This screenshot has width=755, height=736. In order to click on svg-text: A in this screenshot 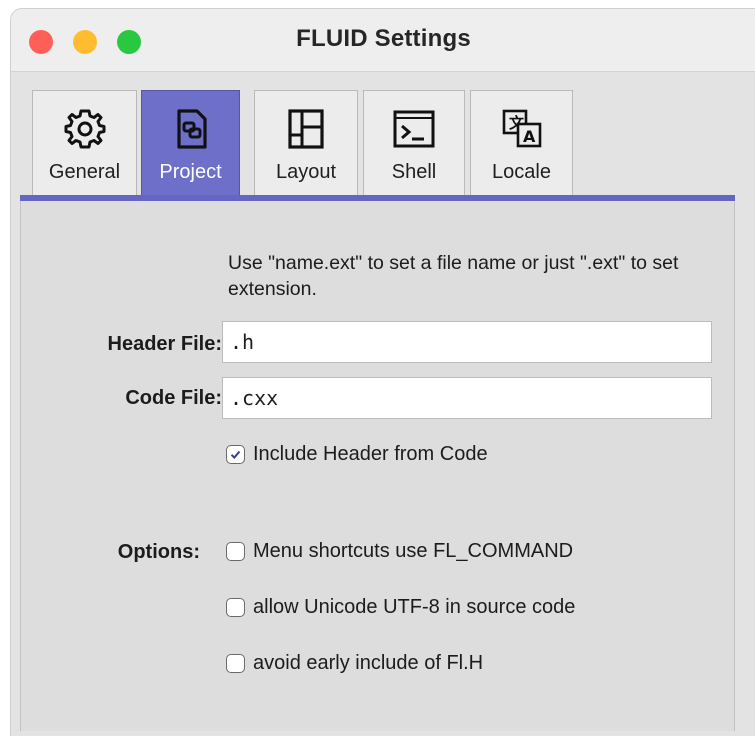, I will do `click(529, 136)`.